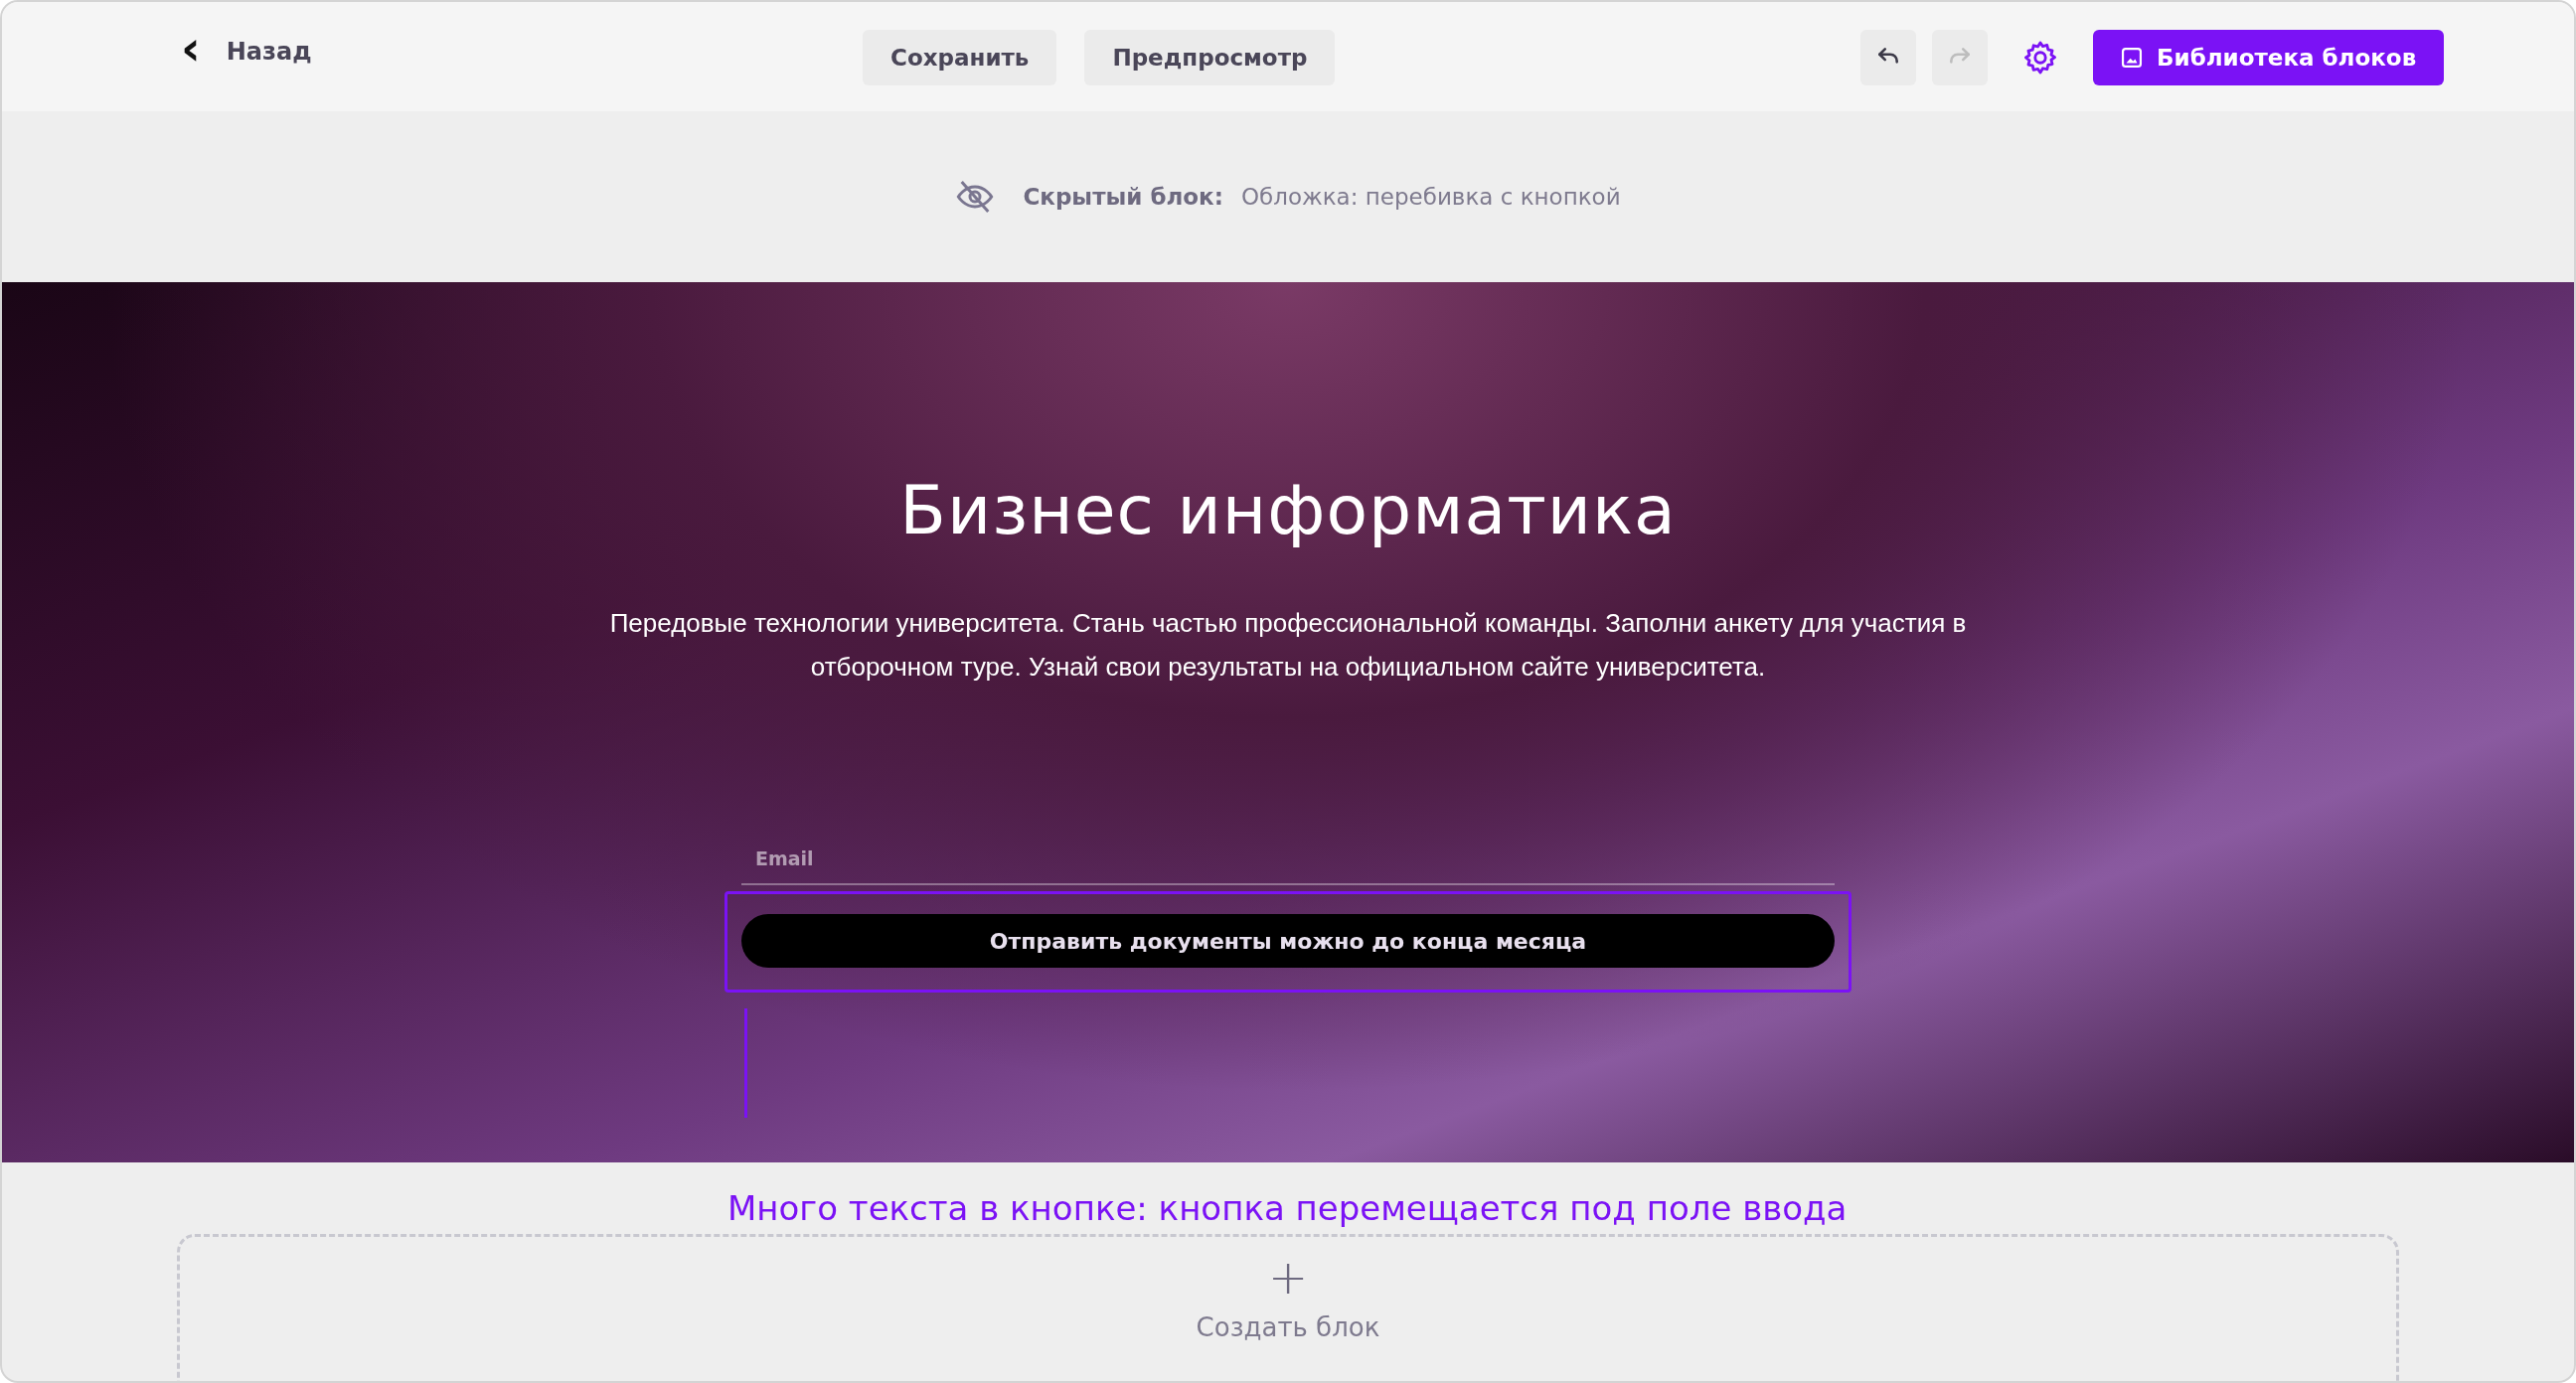 This screenshot has width=2576, height=1383. What do you see at coordinates (1210, 58) in the screenshot?
I see `toolbar-button: Предпросмотр` at bounding box center [1210, 58].